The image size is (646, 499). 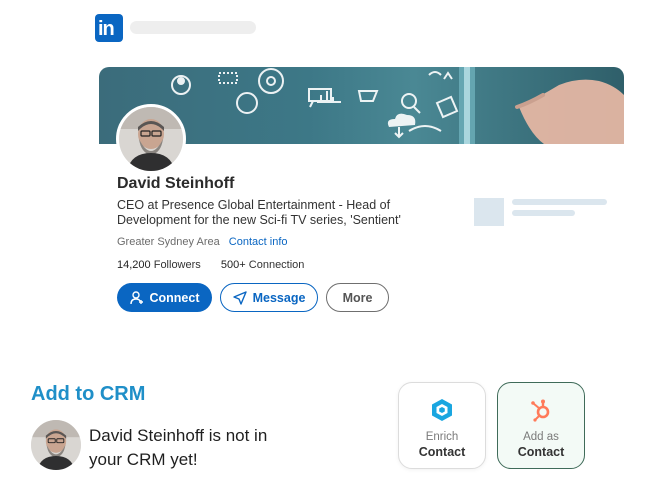 I want to click on connect-button: Connect, so click(x=164, y=297).